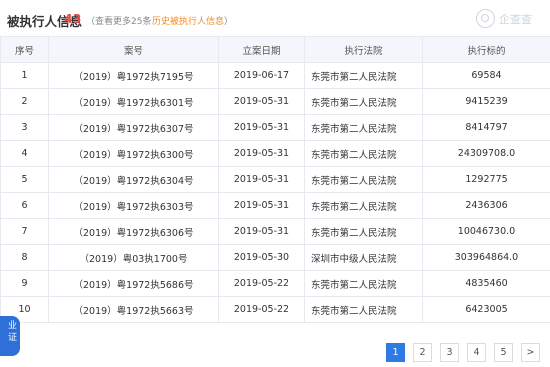 Image resolution: width=550 pixels, height=367 pixels. Describe the element at coordinates (24, 127) in the screenshot. I see `row-index: 3` at that location.